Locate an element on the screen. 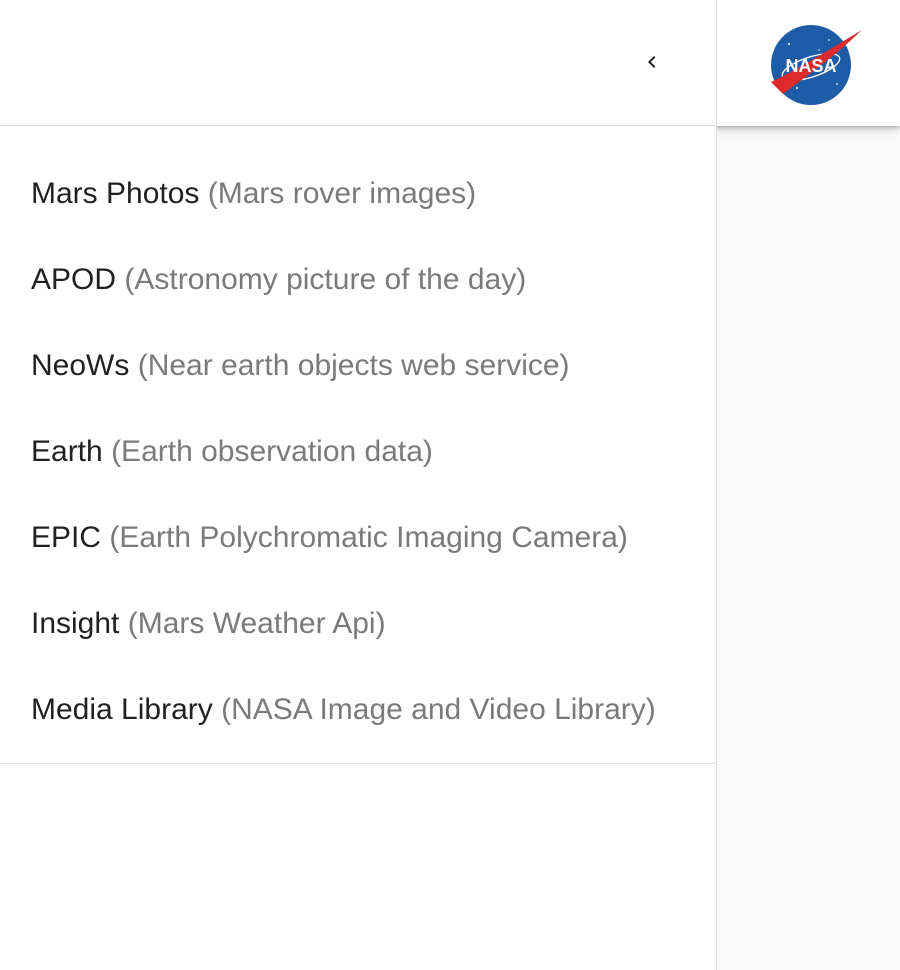  chevron-left-icon is located at coordinates (652, 62).